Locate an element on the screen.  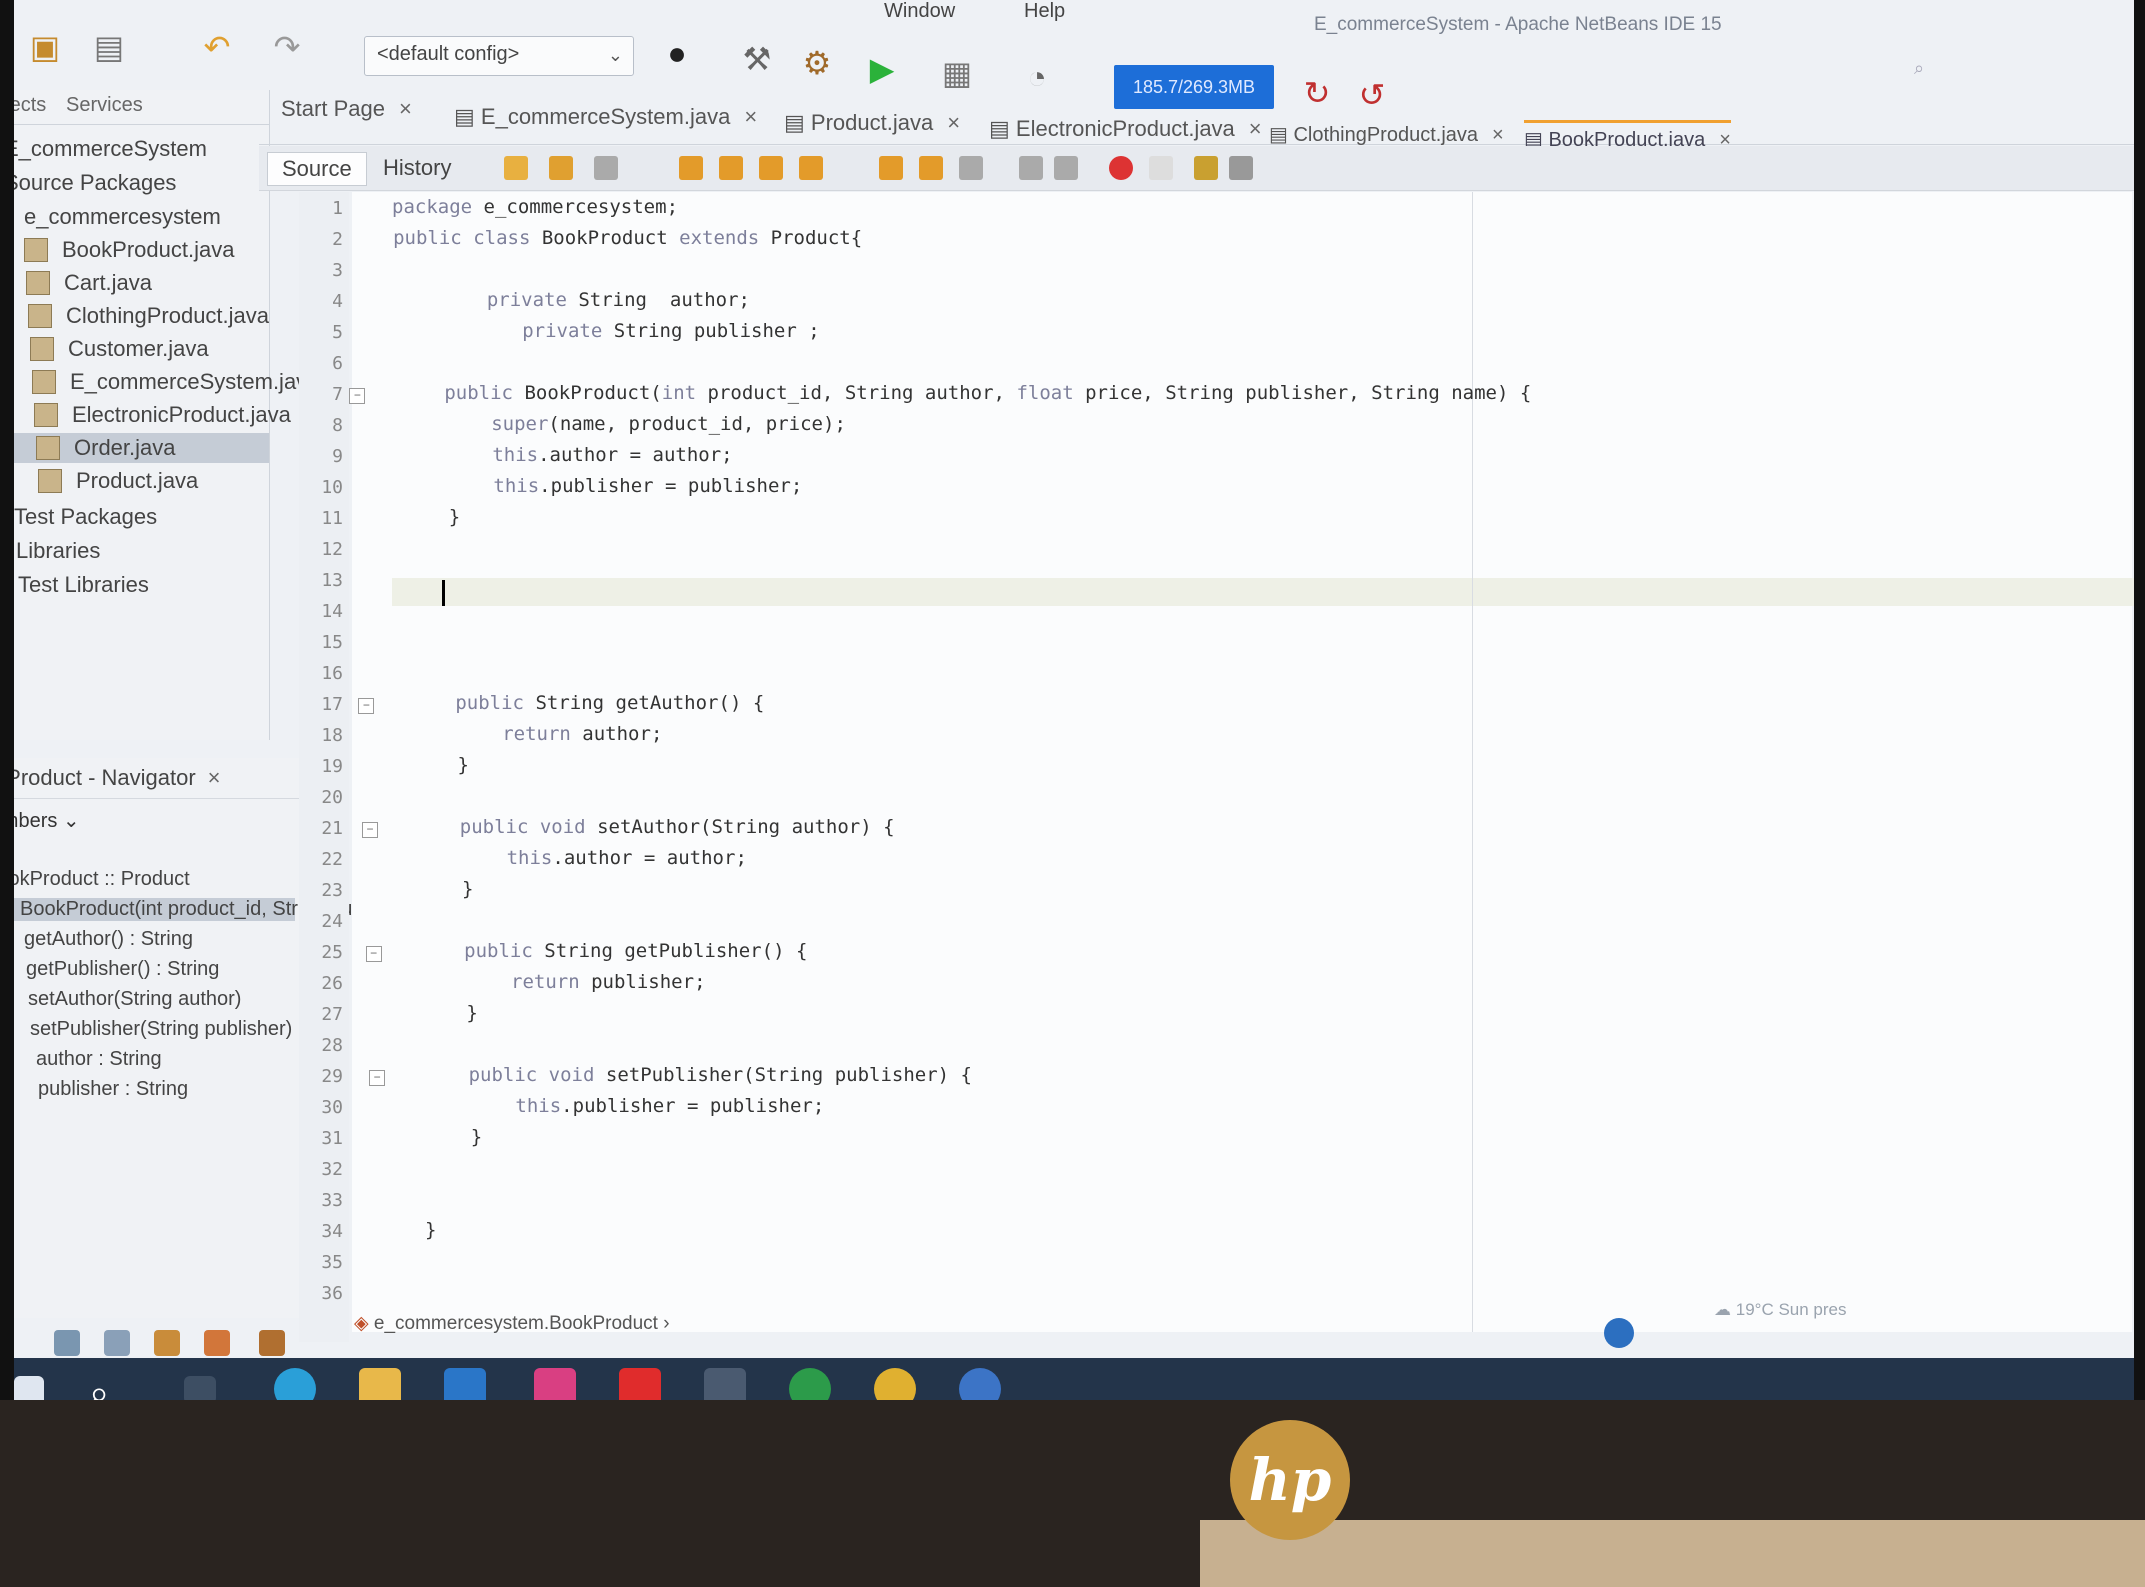
tree-item-source-packages: Source Packages is located at coordinates (95, 183).